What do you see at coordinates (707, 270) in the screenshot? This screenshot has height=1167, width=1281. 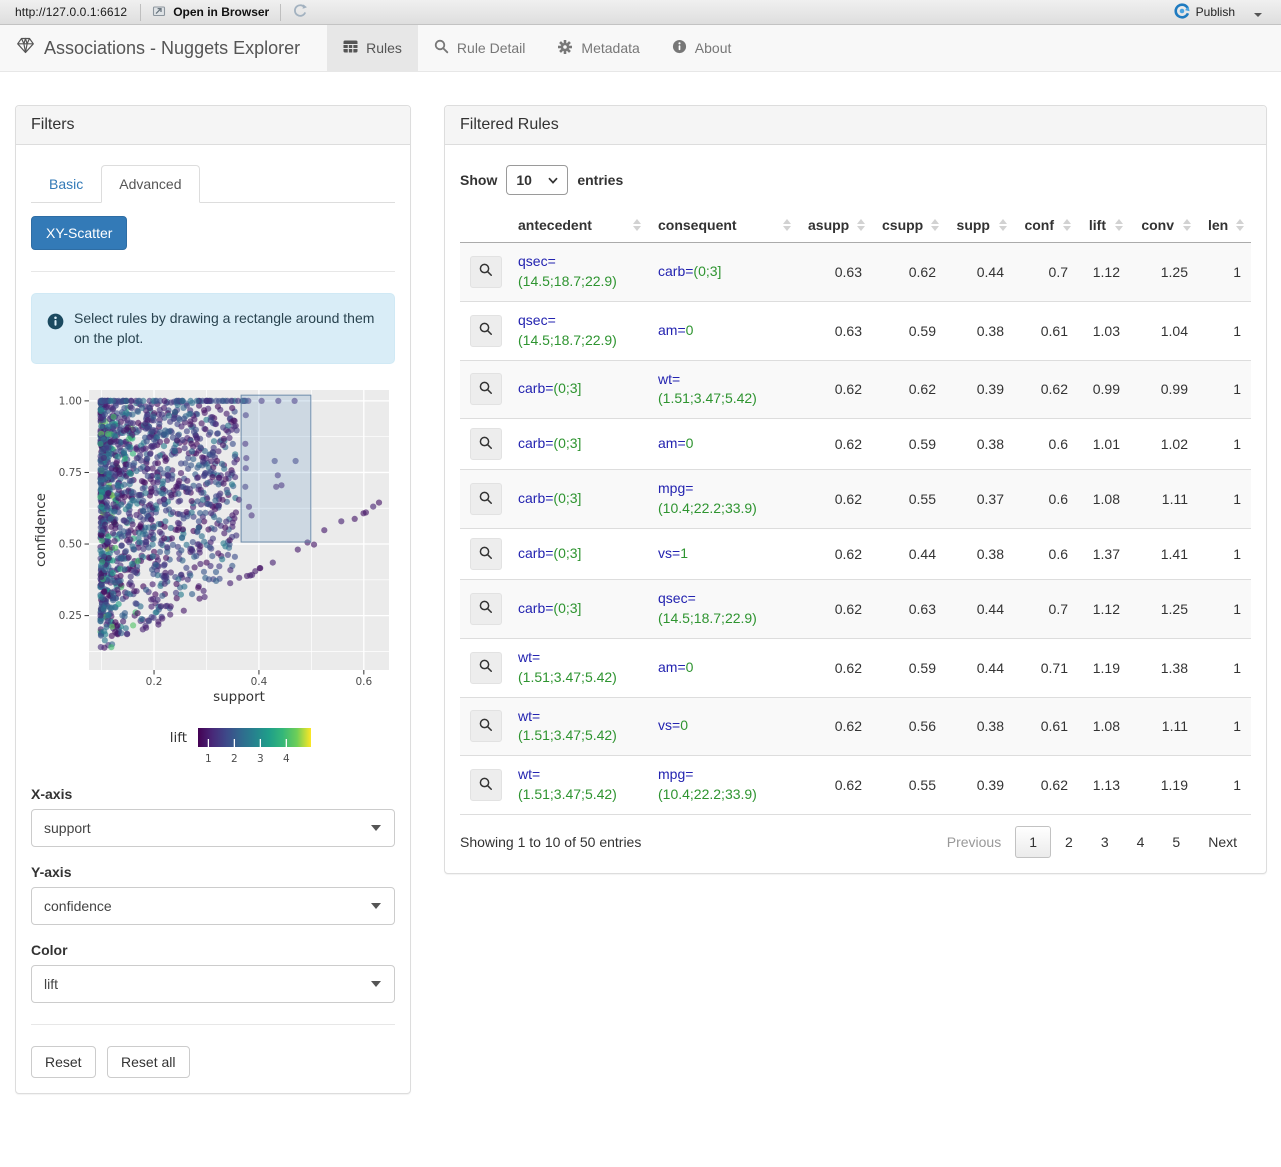 I see `consequent-value: (0;3]` at bounding box center [707, 270].